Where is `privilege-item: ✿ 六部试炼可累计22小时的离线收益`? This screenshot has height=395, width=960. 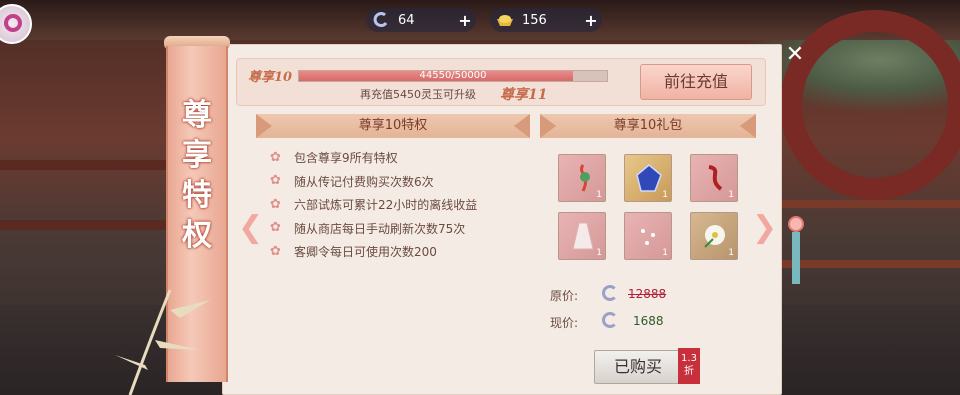
privilege-item: ✿ 六部试炼可累计22小时的离线收益 is located at coordinates (374, 204).